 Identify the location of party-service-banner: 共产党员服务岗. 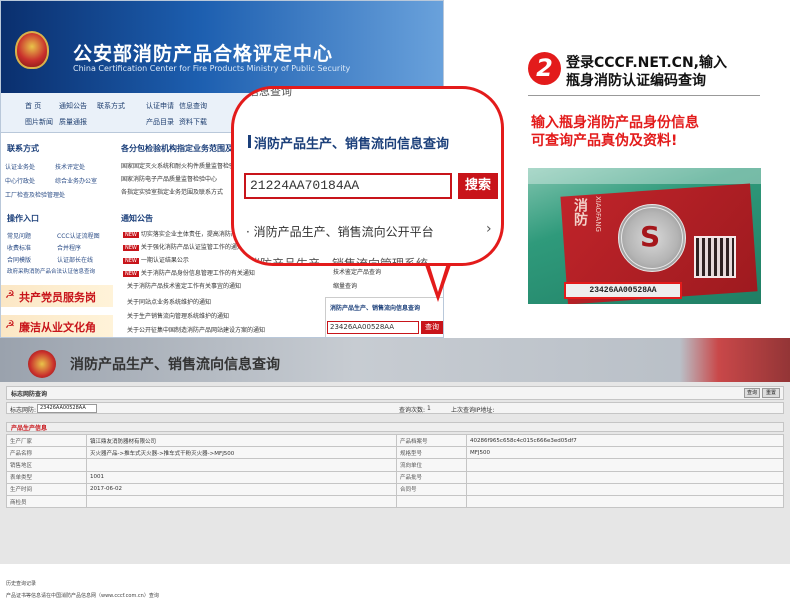
(57, 296).